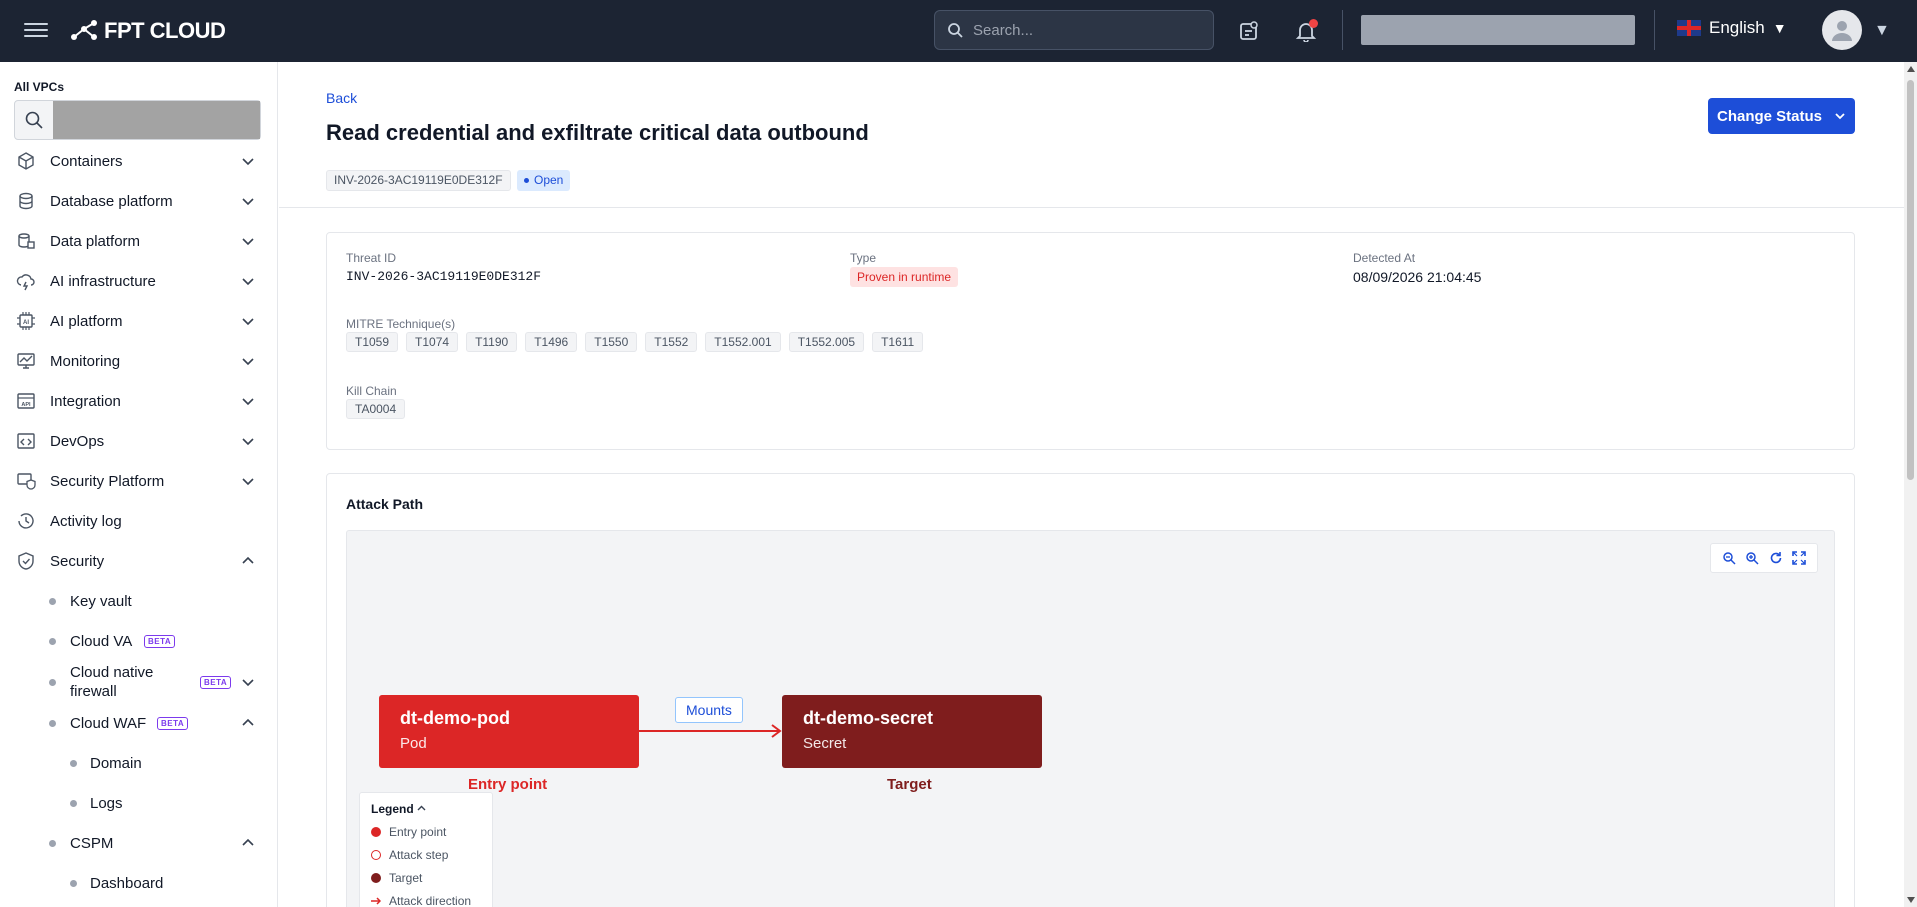 This screenshot has height=907, width=1917. Describe the element at coordinates (376, 832) in the screenshot. I see `entry-point-swatch-icon` at that location.